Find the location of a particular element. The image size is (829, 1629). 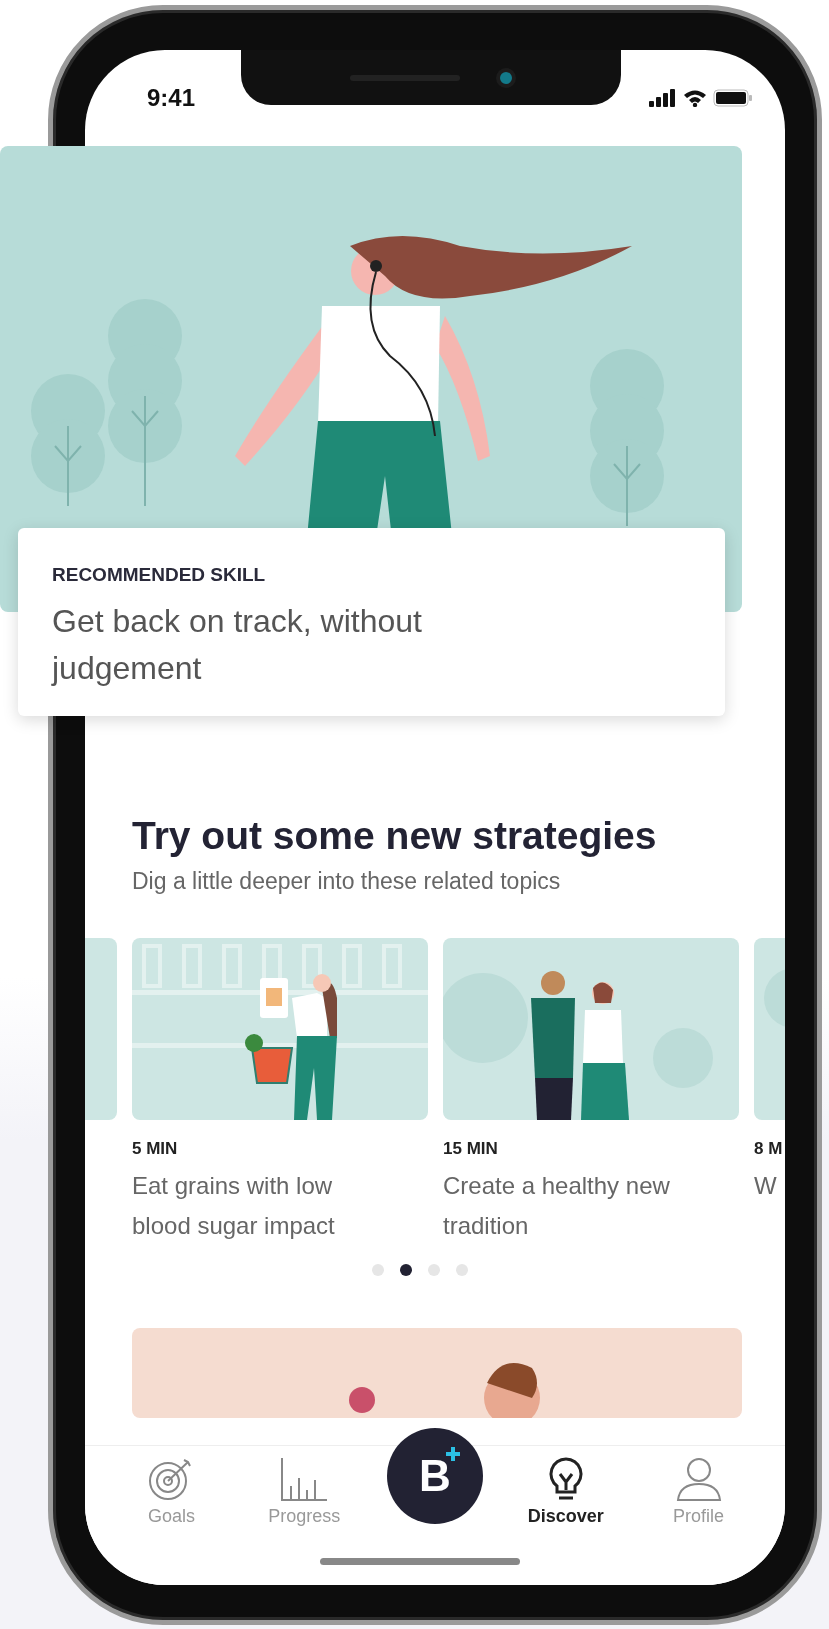

topic-title: Create a healthy new tradition is located at coordinates (557, 1206).